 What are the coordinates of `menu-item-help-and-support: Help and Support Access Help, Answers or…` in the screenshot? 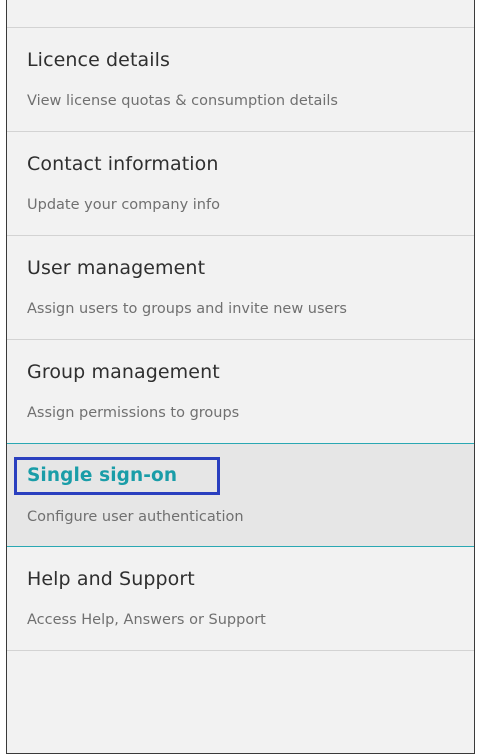 It's located at (240, 599).